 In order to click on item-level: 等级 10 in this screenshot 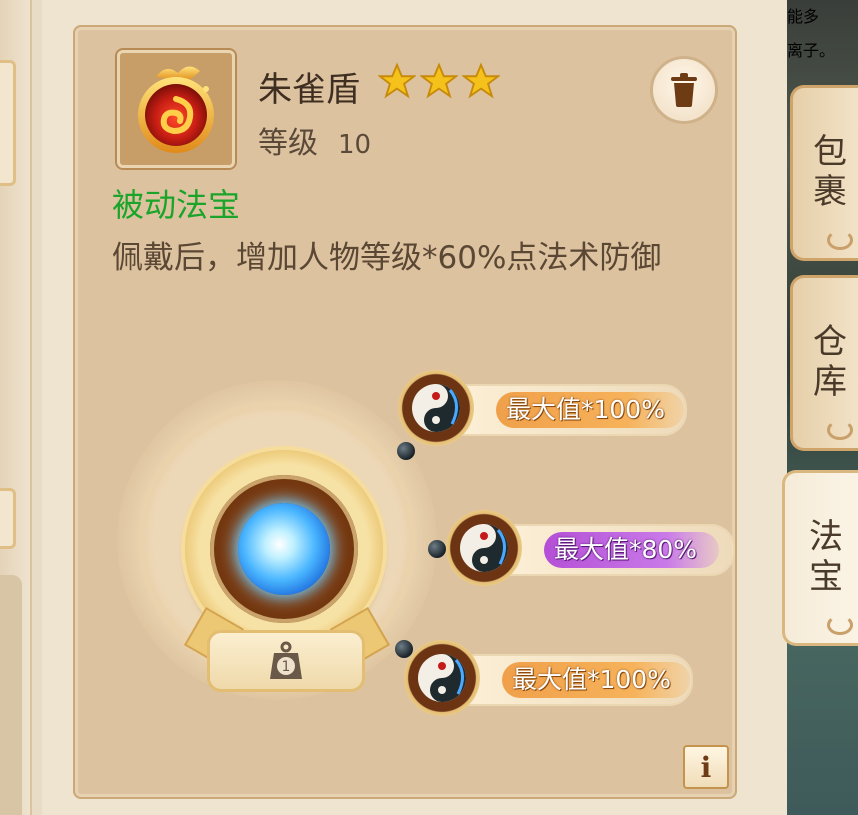, I will do `click(314, 140)`.